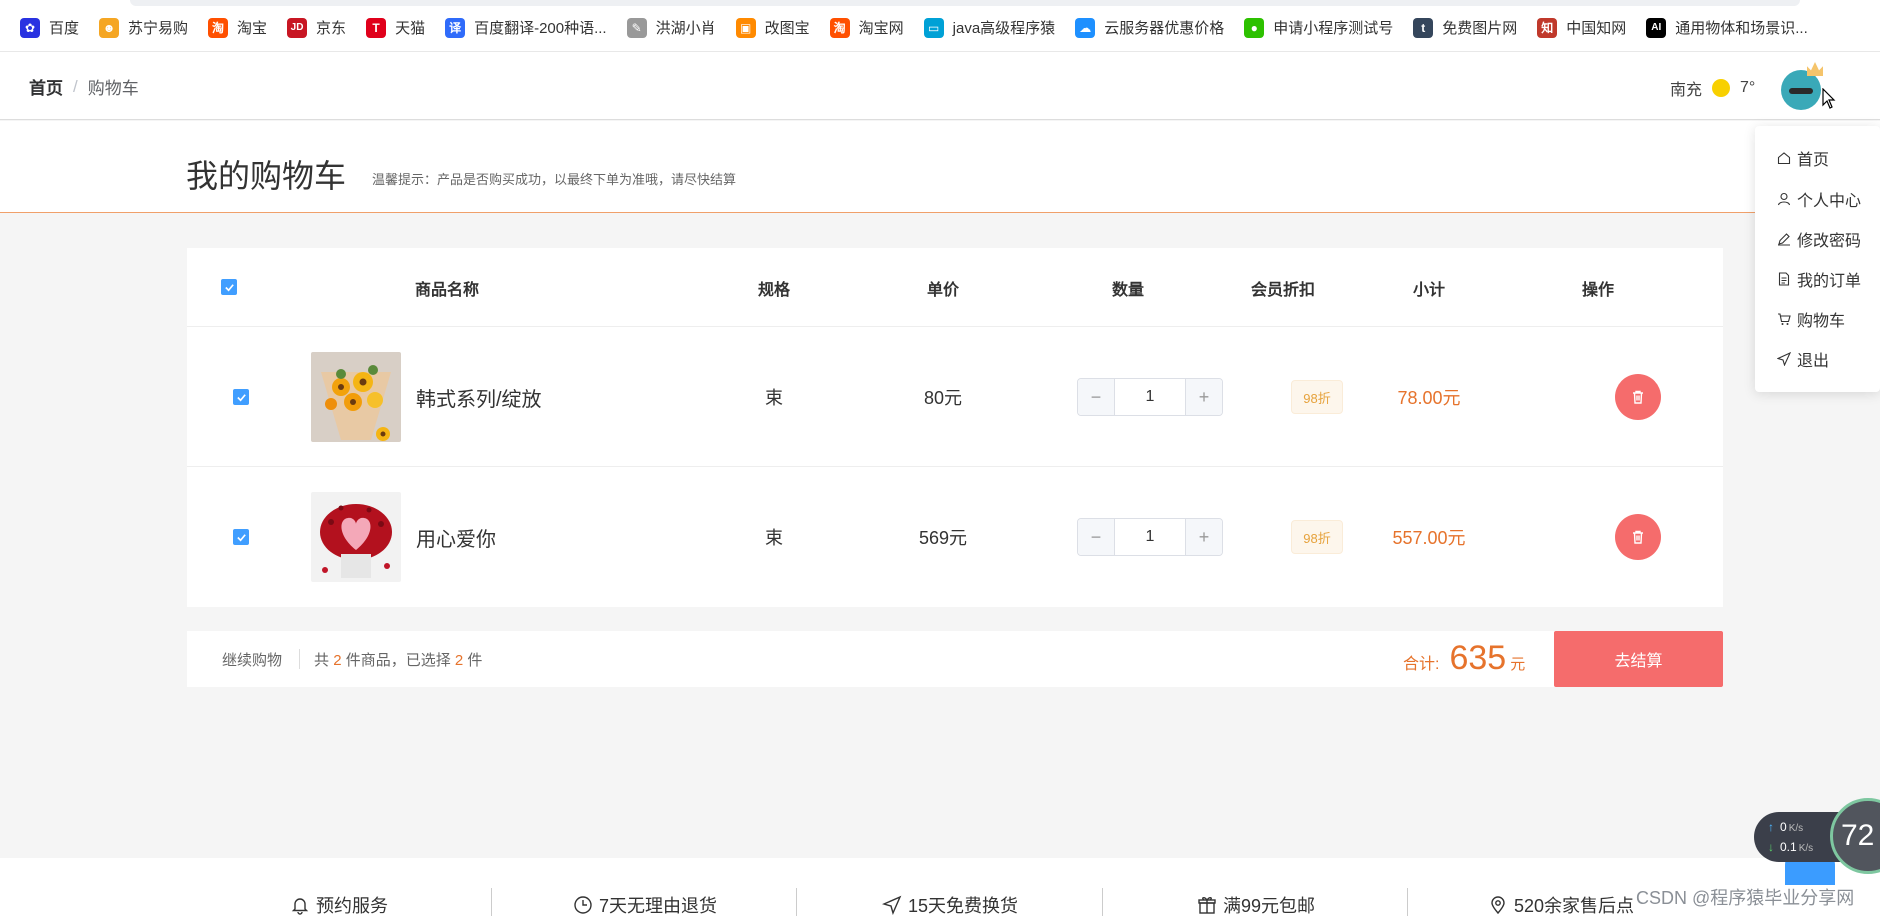  I want to click on menu-item-home: 首页, so click(1803, 158).